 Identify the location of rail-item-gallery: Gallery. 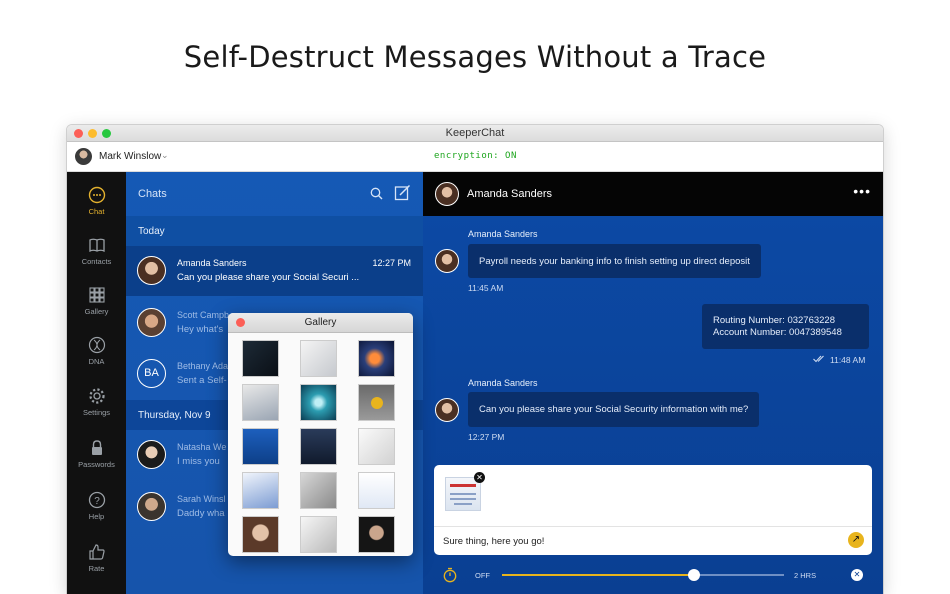
(96, 301).